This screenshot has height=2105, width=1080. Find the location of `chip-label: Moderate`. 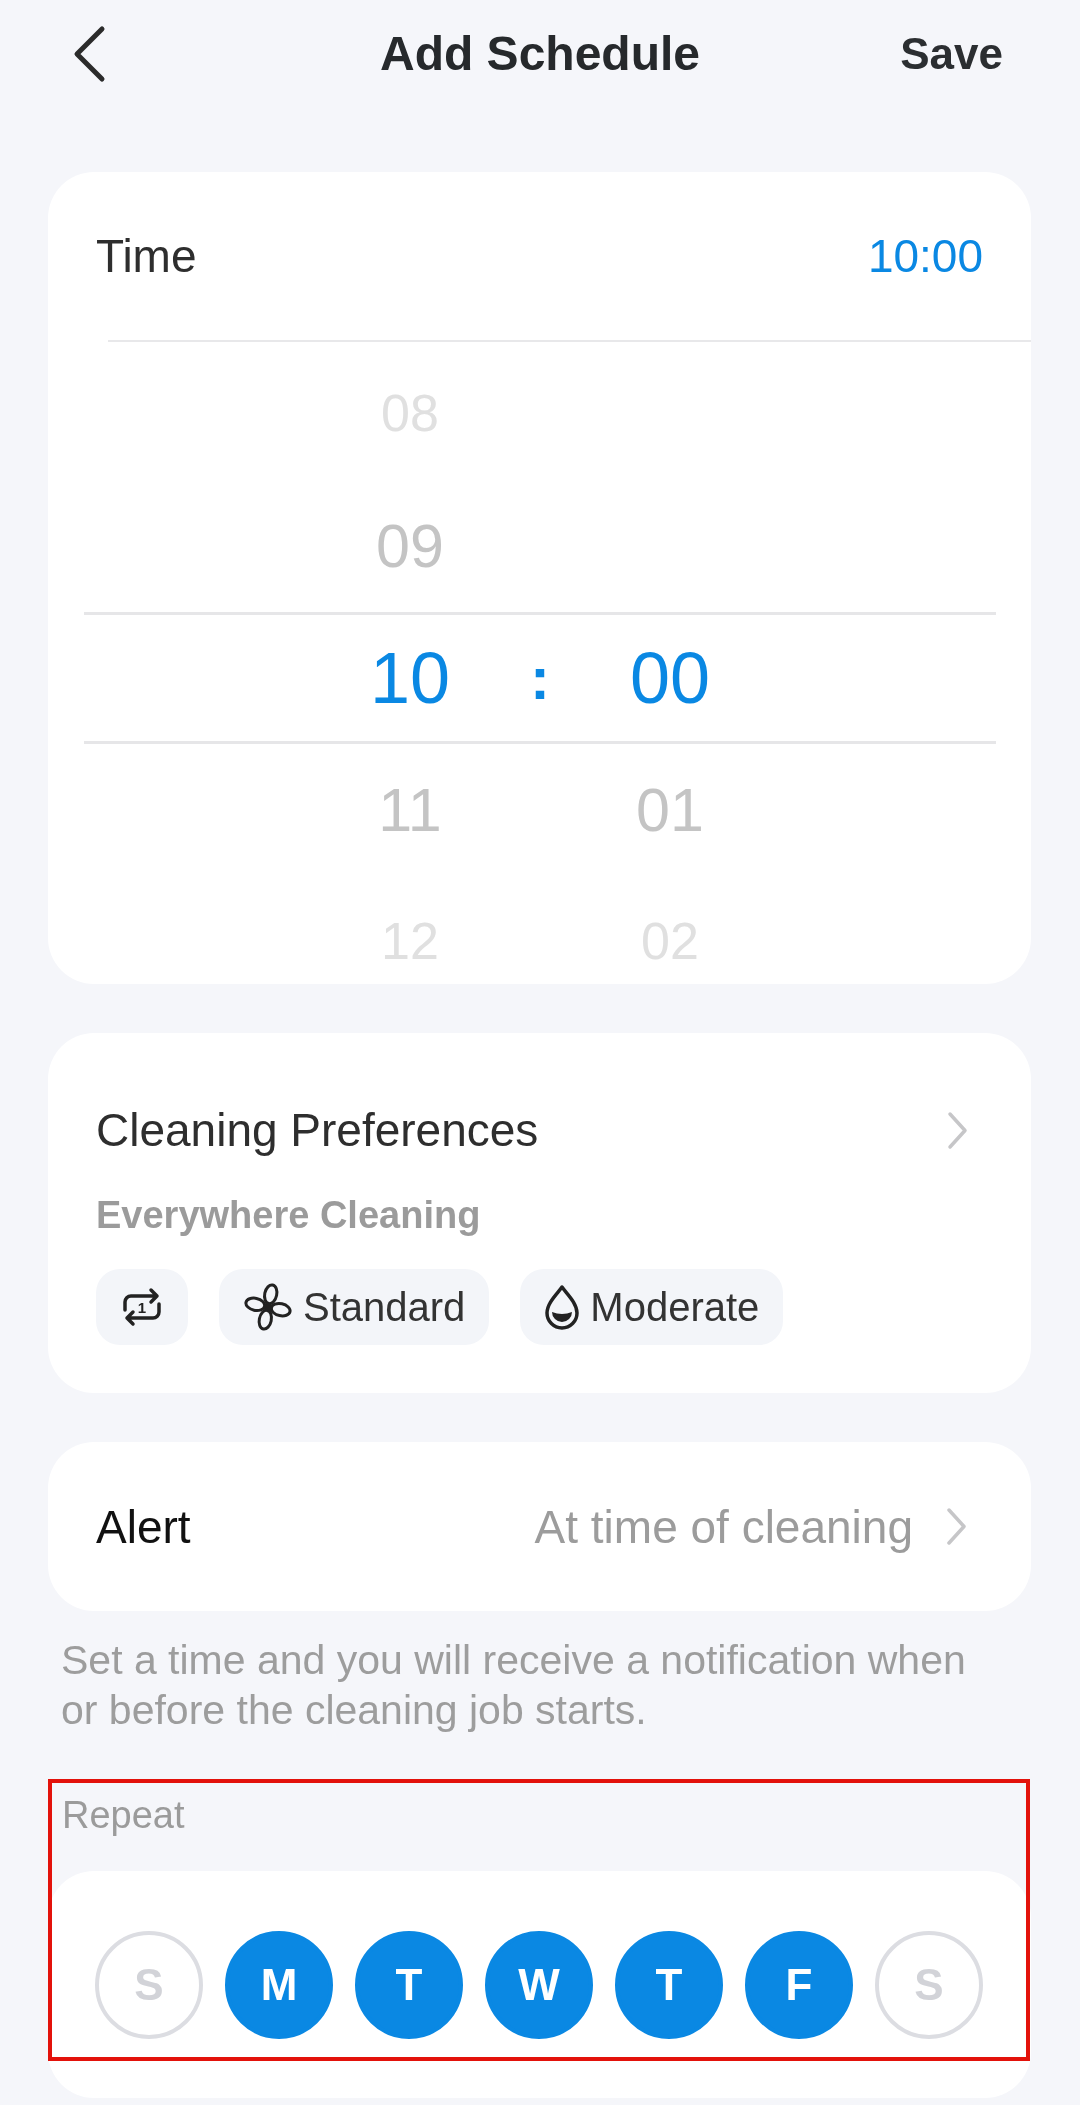

chip-label: Moderate is located at coordinates (675, 1307).